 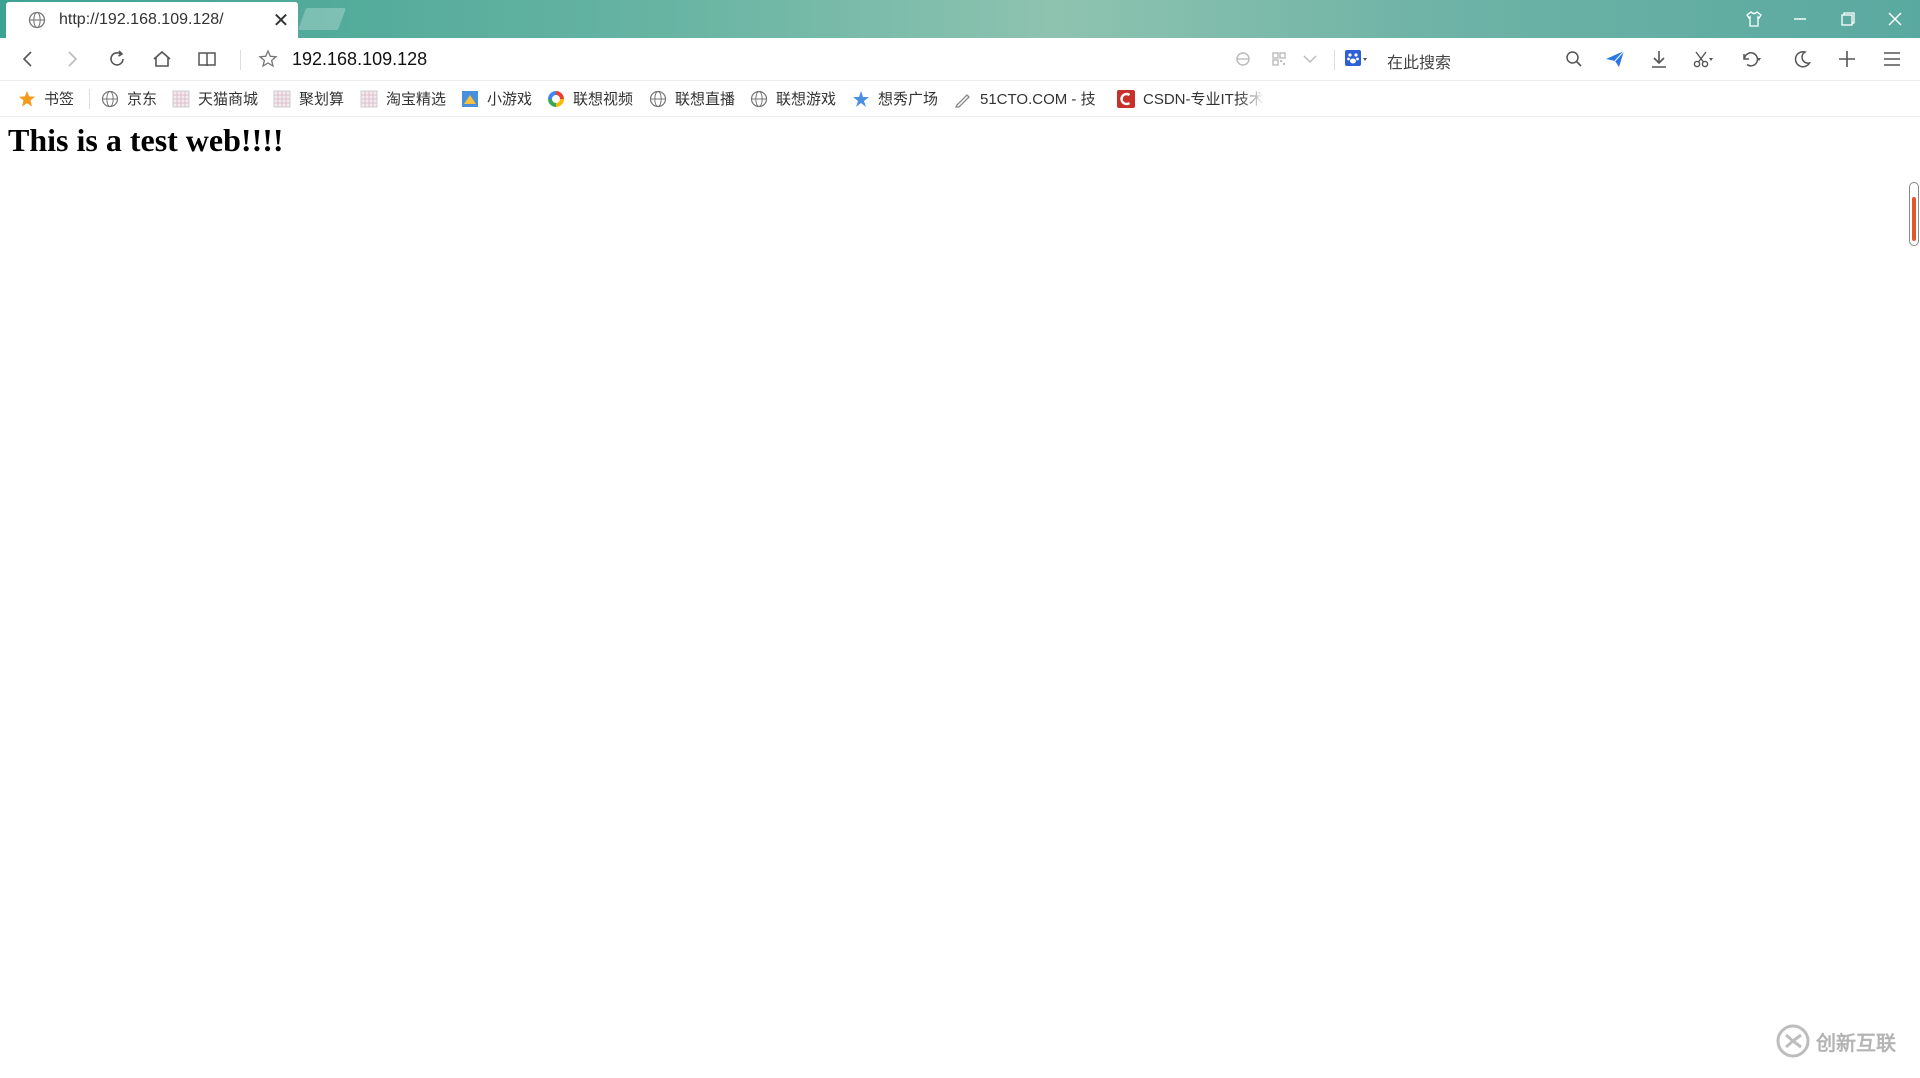 I want to click on bookmark-lenovo-video: 联想视频, so click(x=590, y=98).